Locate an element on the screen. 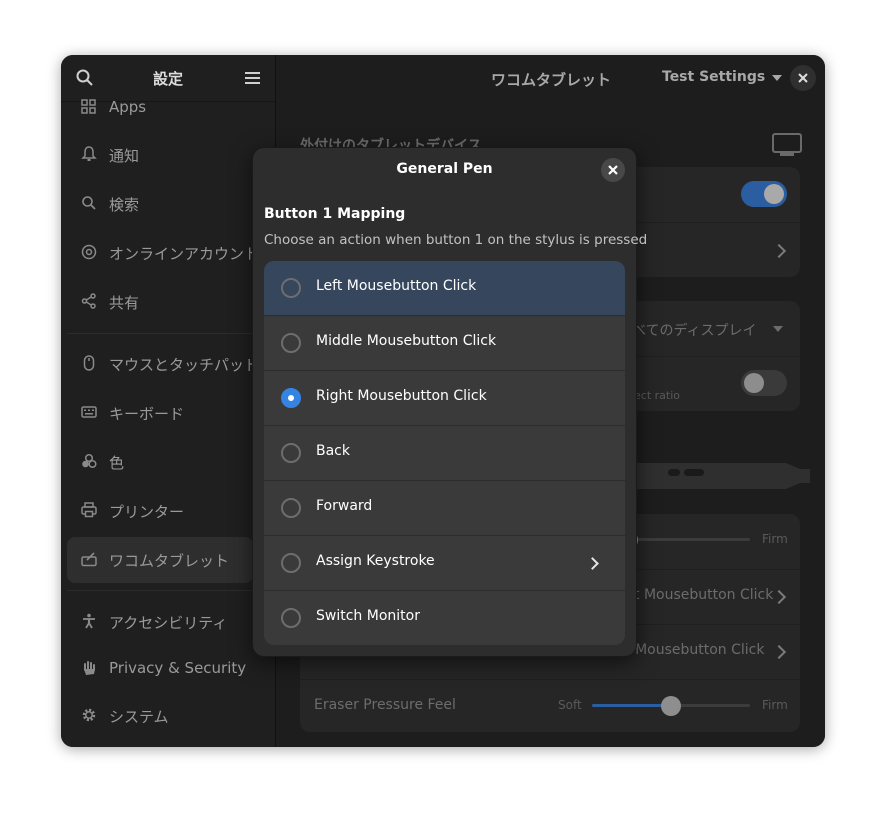 Image resolution: width=886 pixels, height=814 pixels. sidebar-item-label: キーボード is located at coordinates (147, 414).